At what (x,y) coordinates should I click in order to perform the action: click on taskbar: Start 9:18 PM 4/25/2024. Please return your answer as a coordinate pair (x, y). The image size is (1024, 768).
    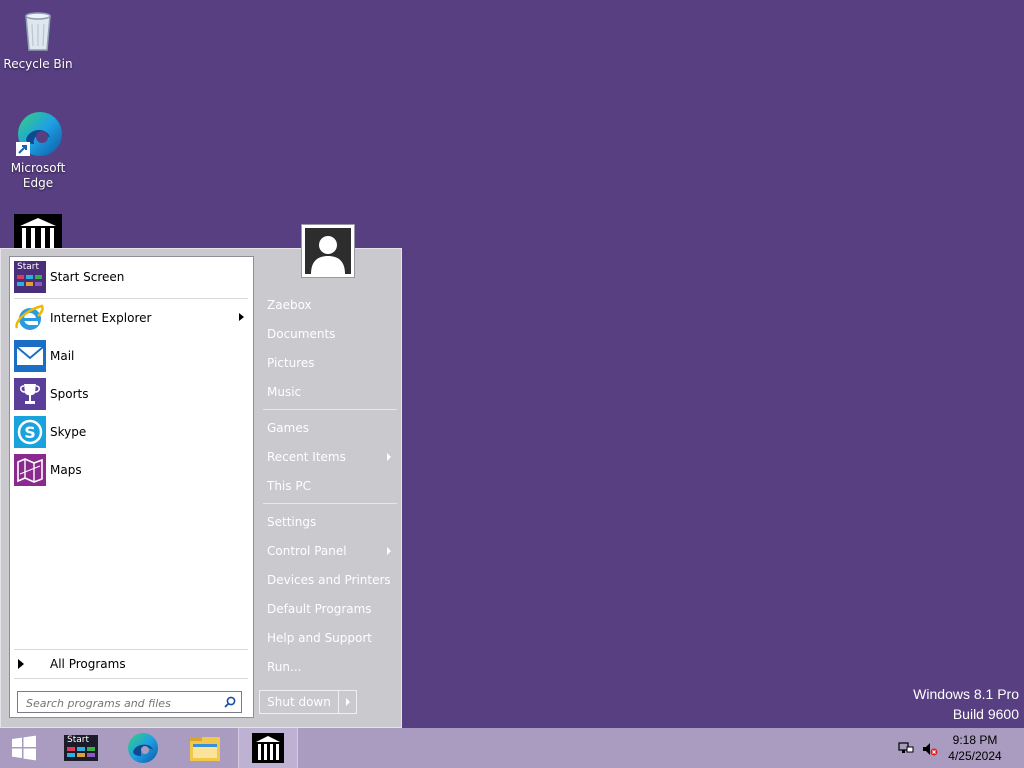
    Looking at the image, I should click on (512, 748).